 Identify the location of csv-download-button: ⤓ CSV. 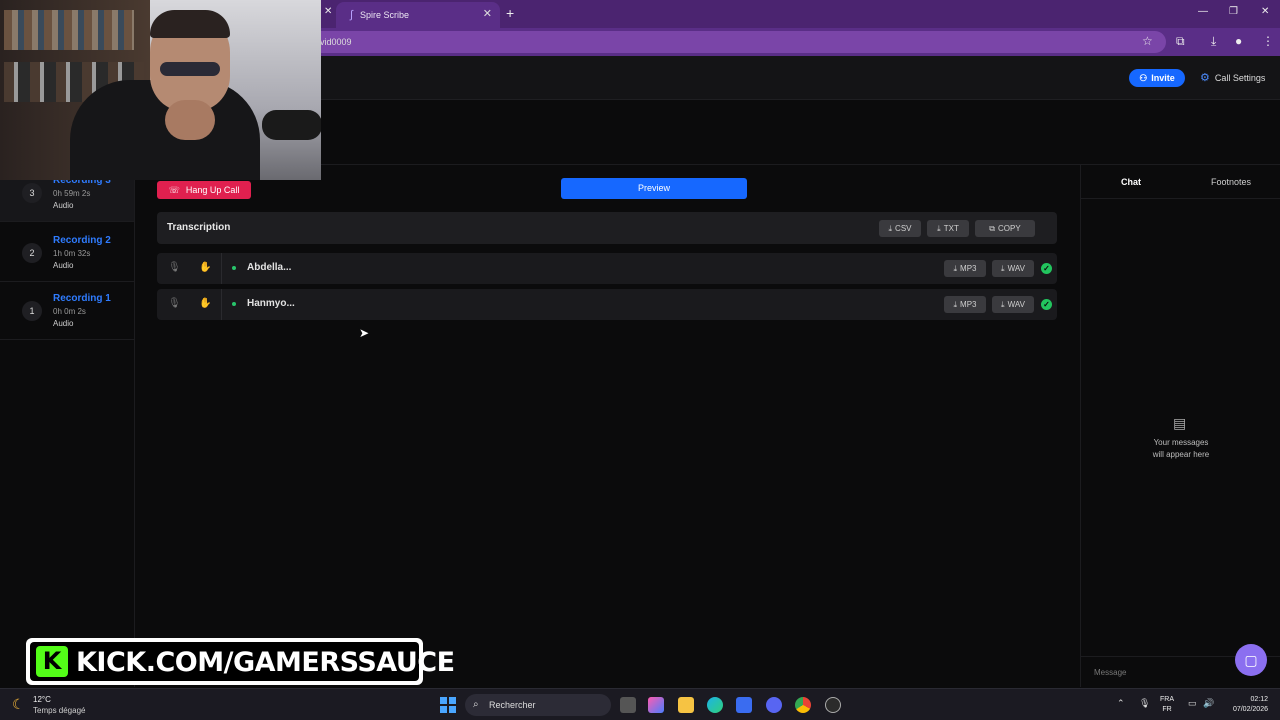
(900, 228).